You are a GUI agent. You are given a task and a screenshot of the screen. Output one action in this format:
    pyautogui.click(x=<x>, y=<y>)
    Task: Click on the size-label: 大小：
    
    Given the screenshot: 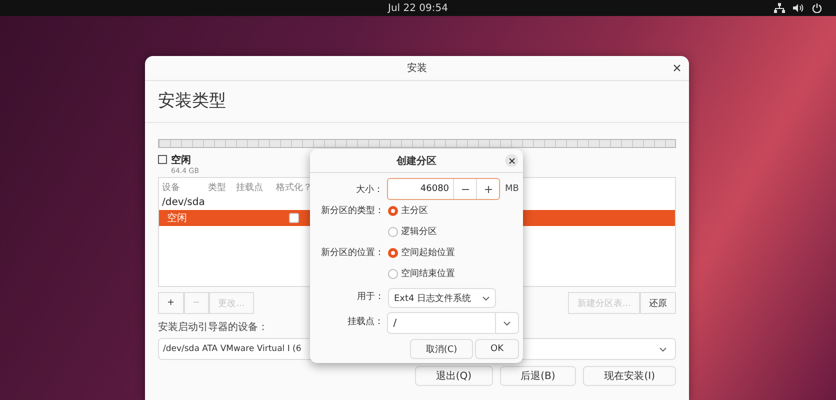 What is the action you would take?
    pyautogui.click(x=369, y=190)
    